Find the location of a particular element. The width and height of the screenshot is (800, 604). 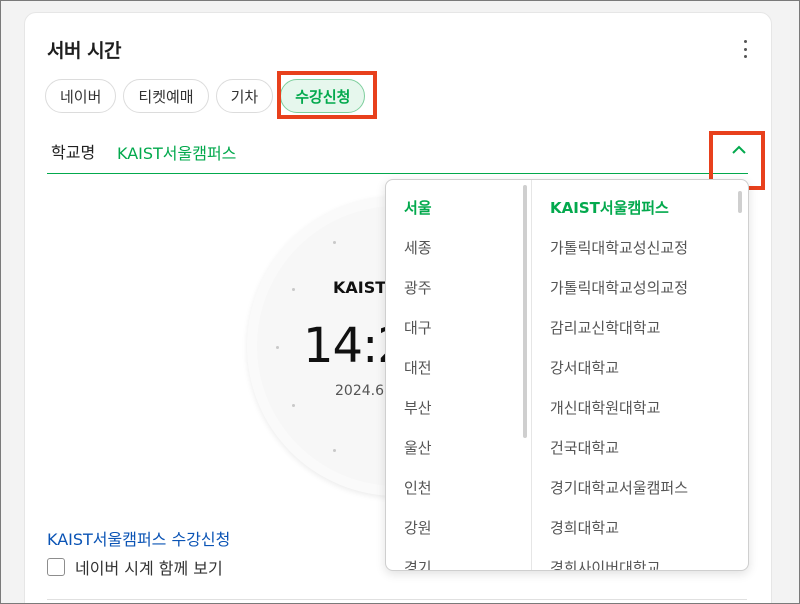

region-item-sejong: 세종 is located at coordinates (418, 247).